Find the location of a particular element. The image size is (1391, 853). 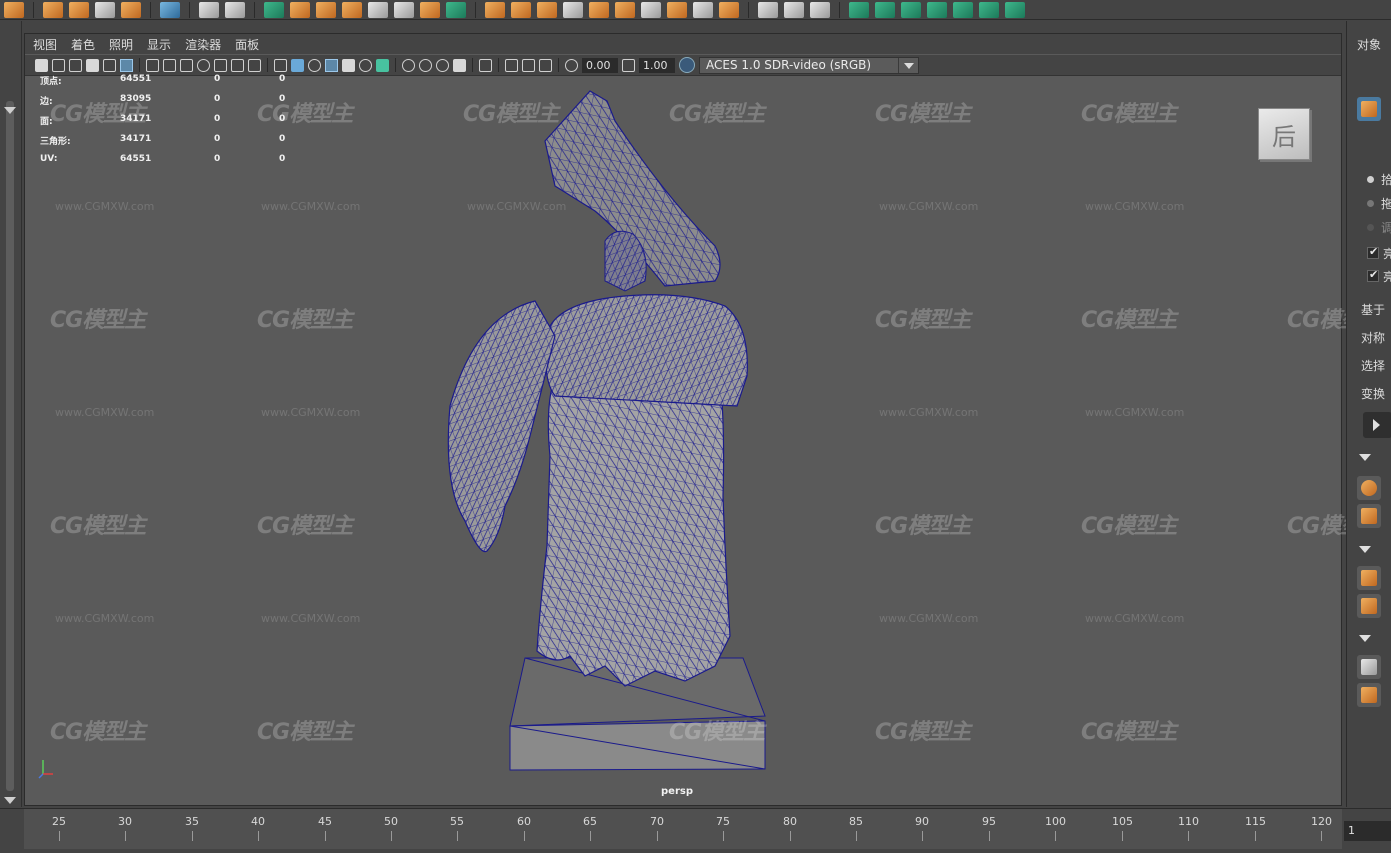

separate-icon is located at coordinates (326, 9).